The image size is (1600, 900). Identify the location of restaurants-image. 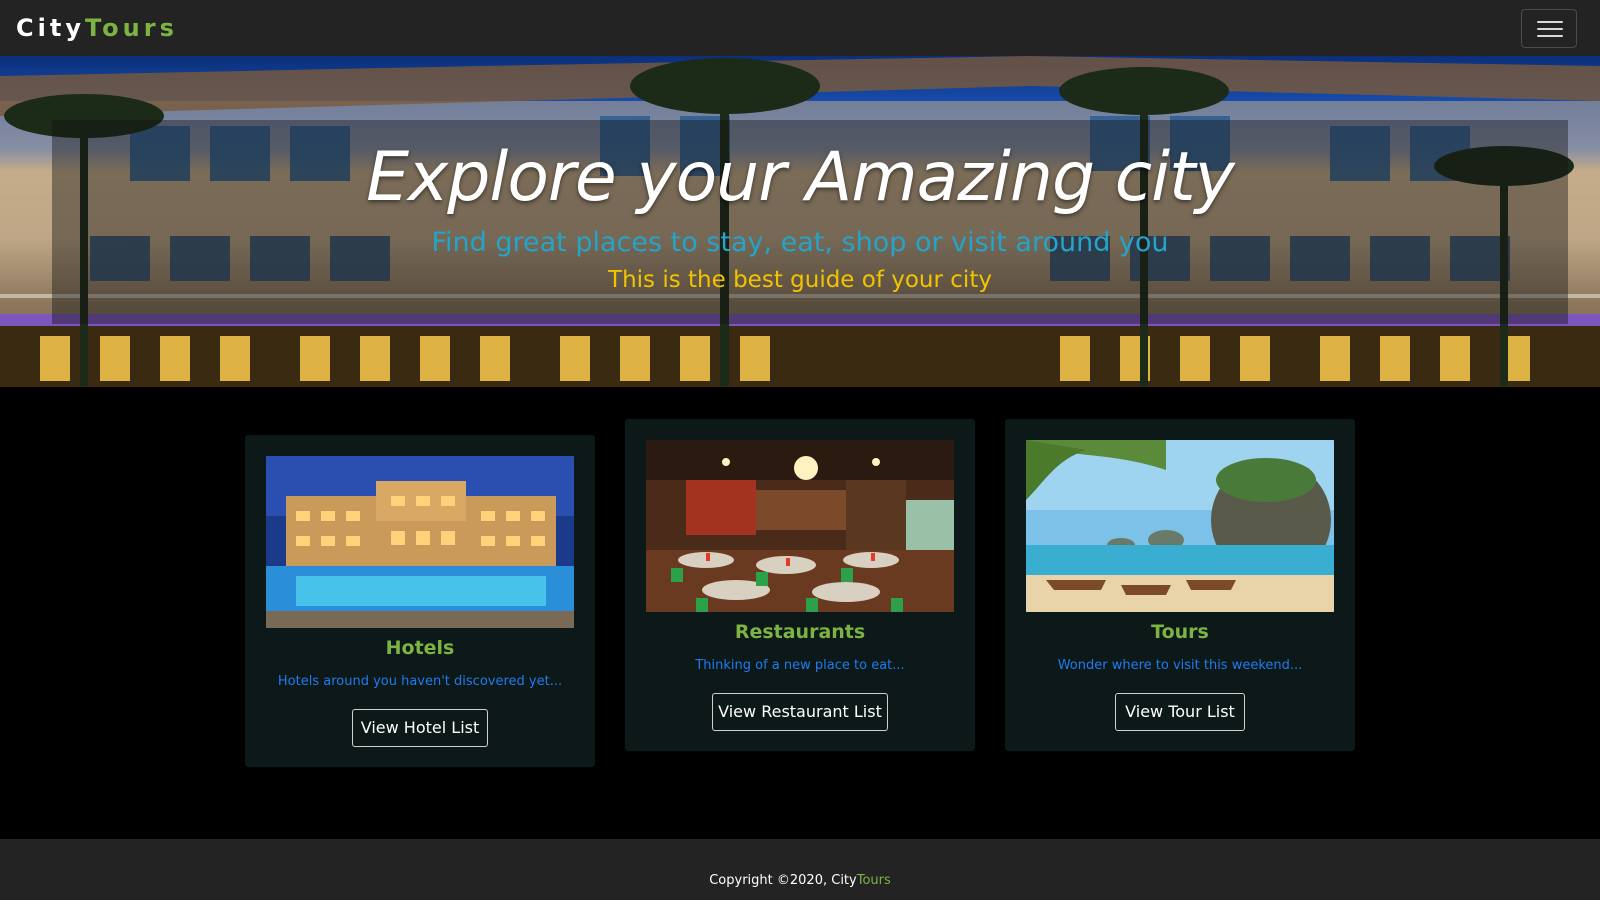
(800, 526).